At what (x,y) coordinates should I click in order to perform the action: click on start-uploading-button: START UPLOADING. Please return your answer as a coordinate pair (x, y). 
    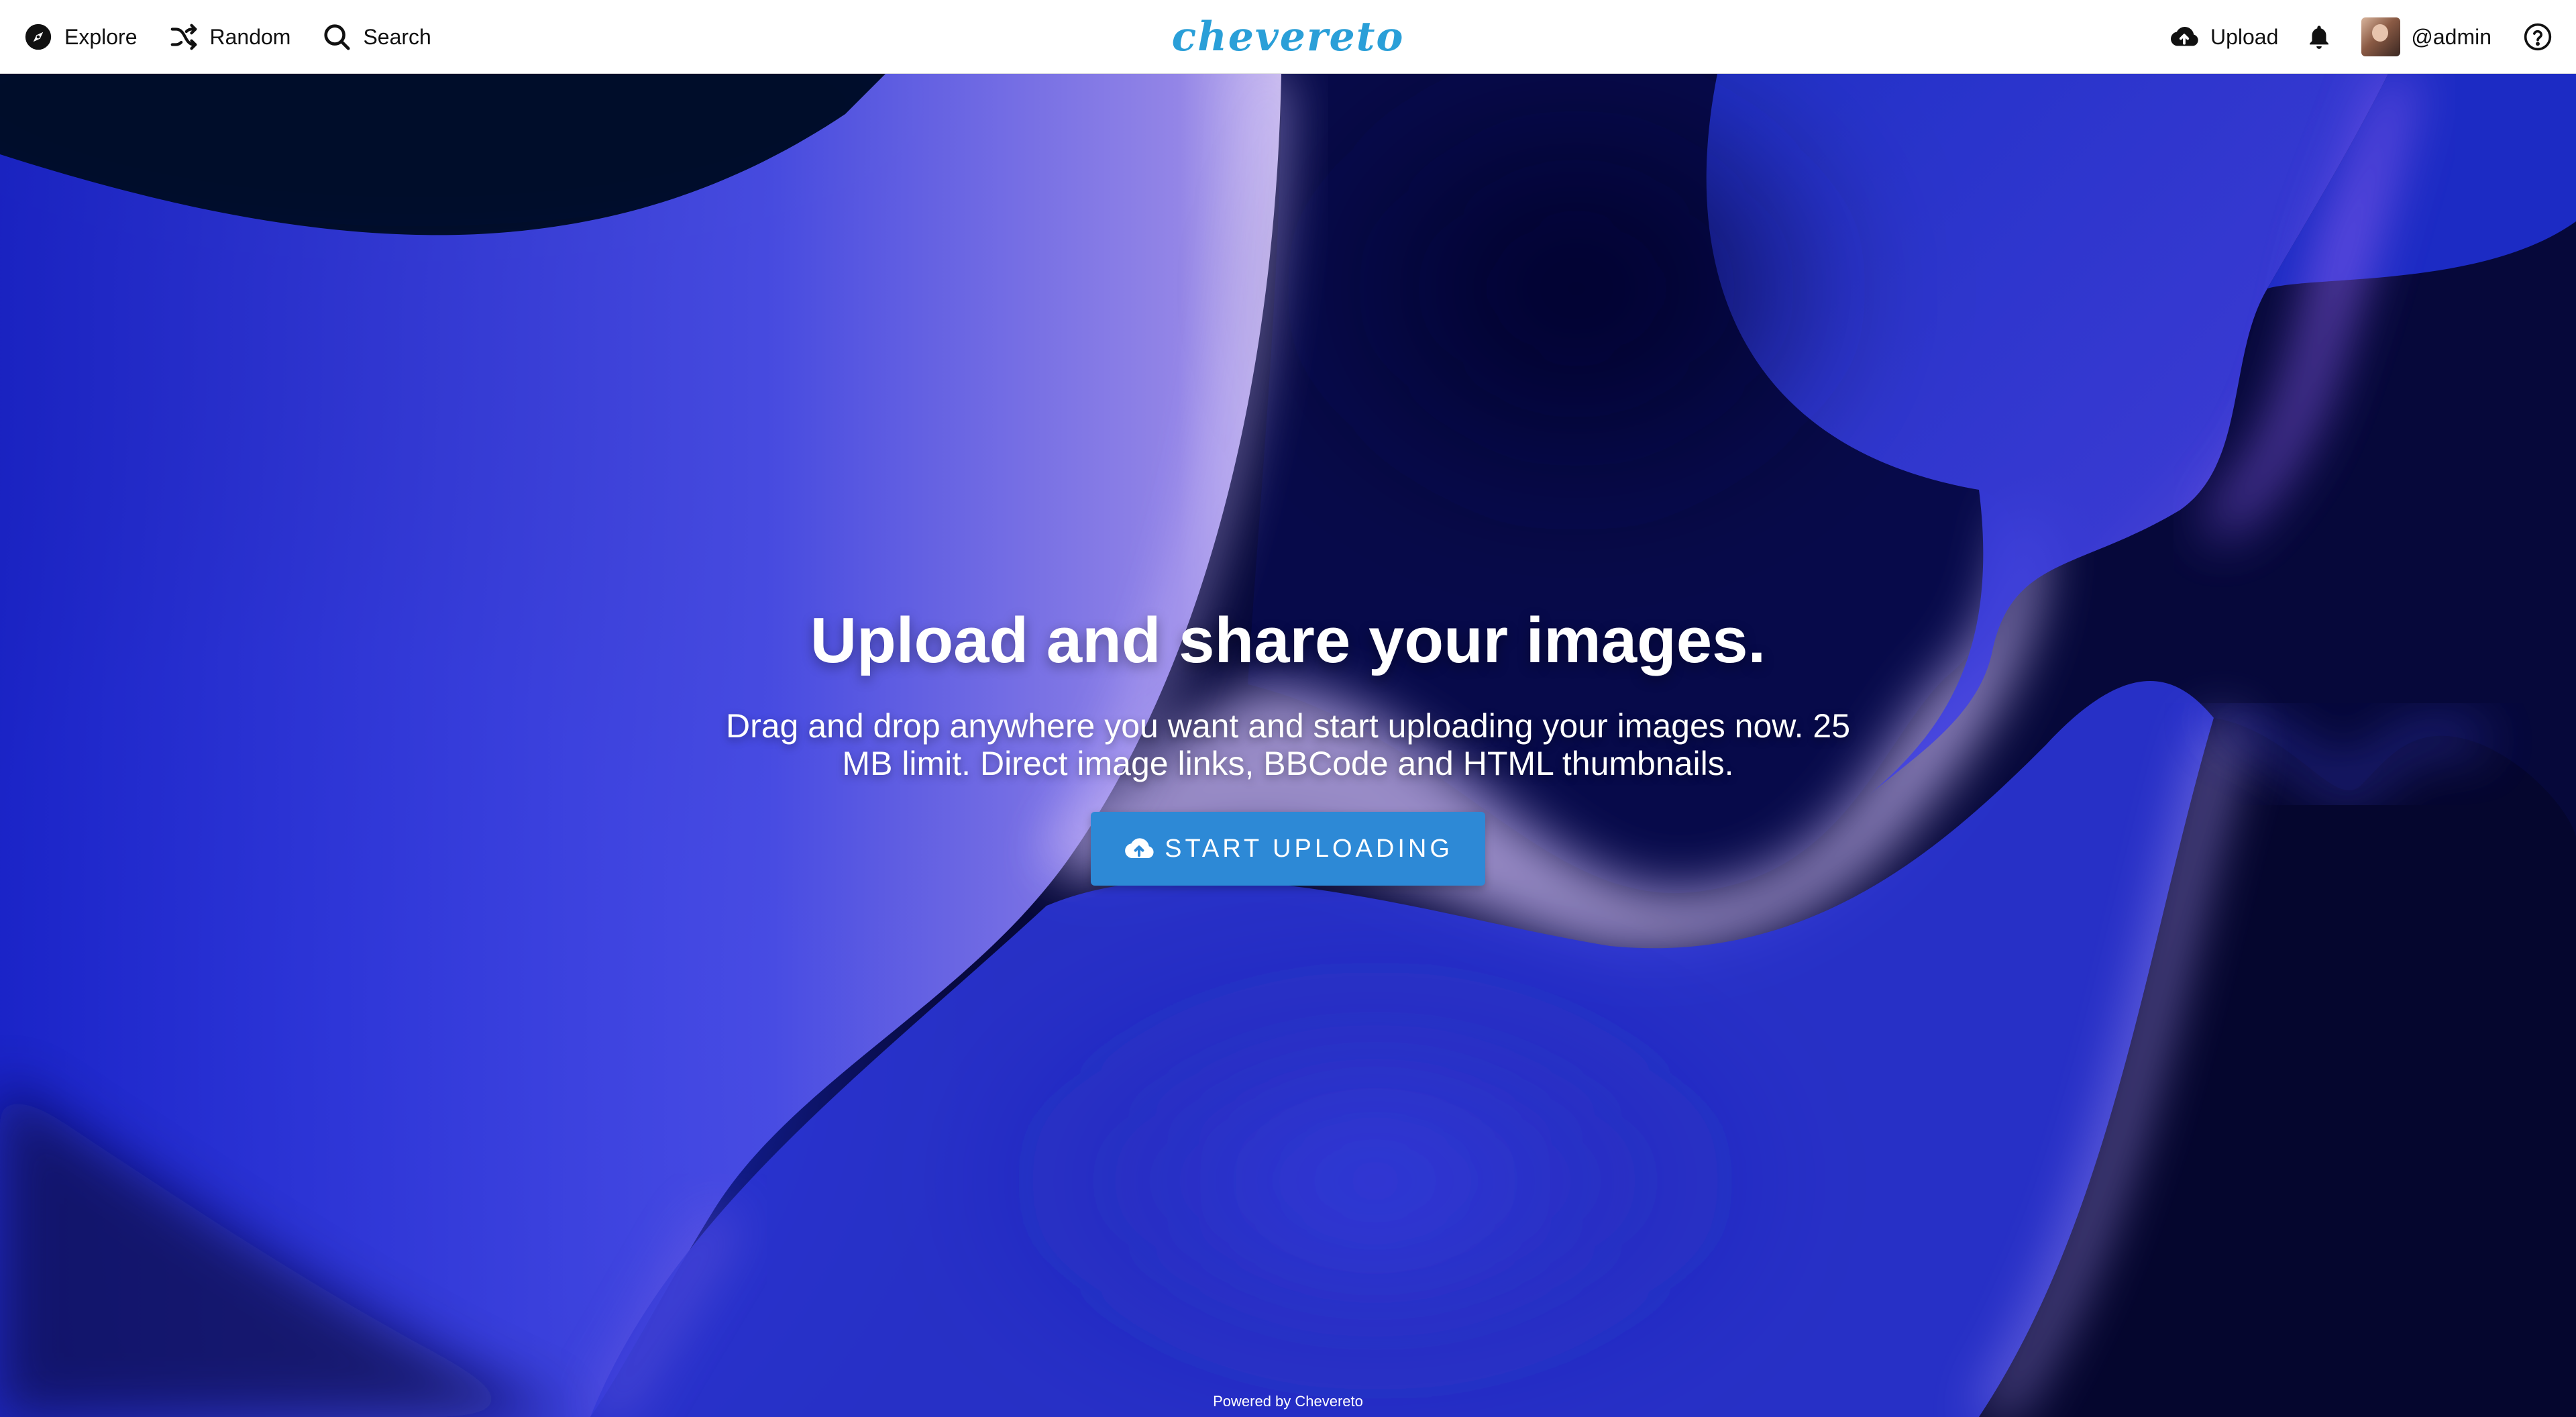
    Looking at the image, I should click on (1288, 849).